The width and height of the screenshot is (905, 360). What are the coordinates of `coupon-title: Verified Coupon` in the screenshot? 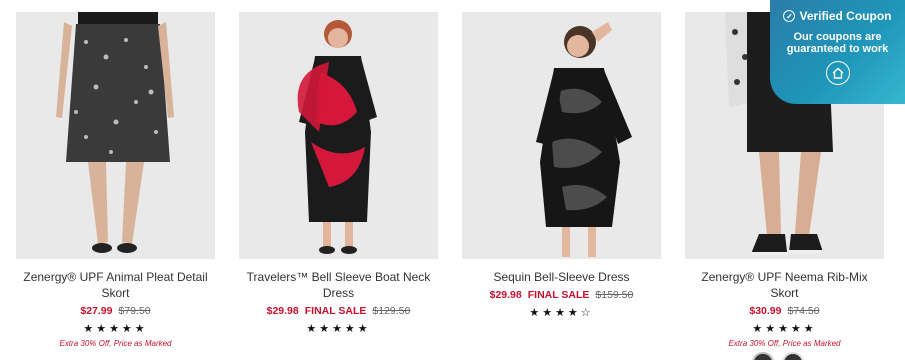 It's located at (845, 16).